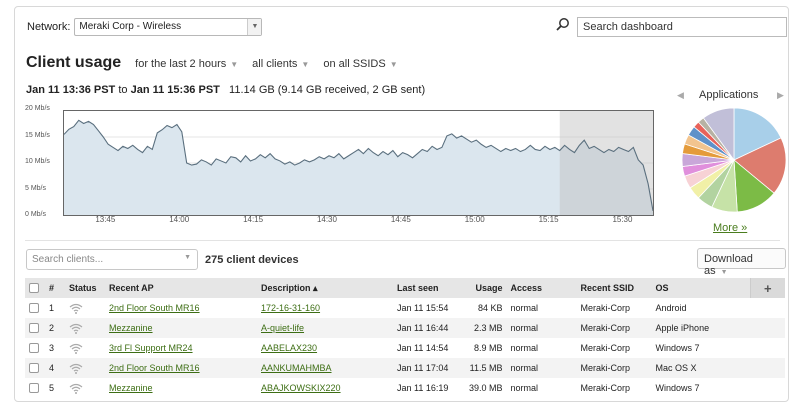  Describe the element at coordinates (486, 288) in the screenshot. I see `col-usage: Usage` at that location.